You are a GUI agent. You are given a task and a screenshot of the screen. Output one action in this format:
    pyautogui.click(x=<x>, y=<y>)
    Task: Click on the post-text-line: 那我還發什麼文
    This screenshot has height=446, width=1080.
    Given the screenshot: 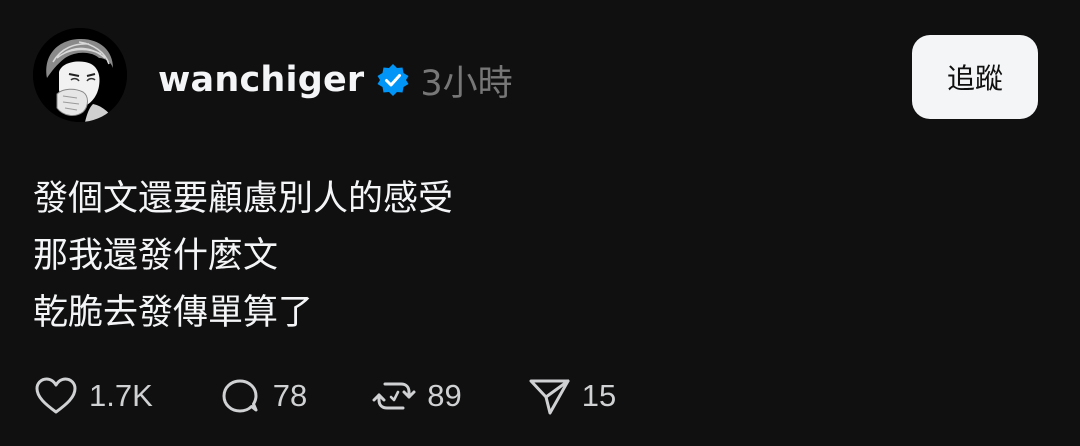 What is the action you would take?
    pyautogui.click(x=156, y=256)
    